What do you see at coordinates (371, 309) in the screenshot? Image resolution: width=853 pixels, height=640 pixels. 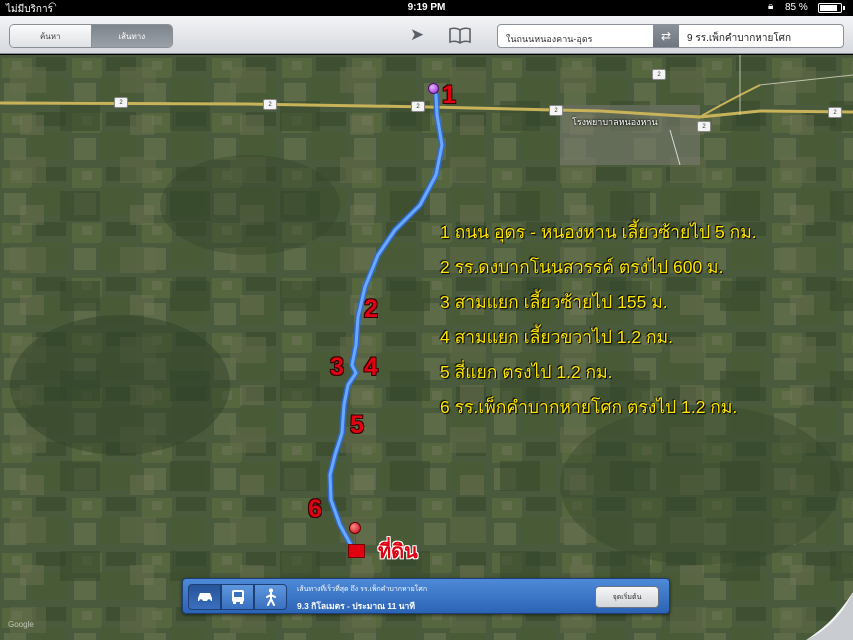 I see `step-number: 2` at bounding box center [371, 309].